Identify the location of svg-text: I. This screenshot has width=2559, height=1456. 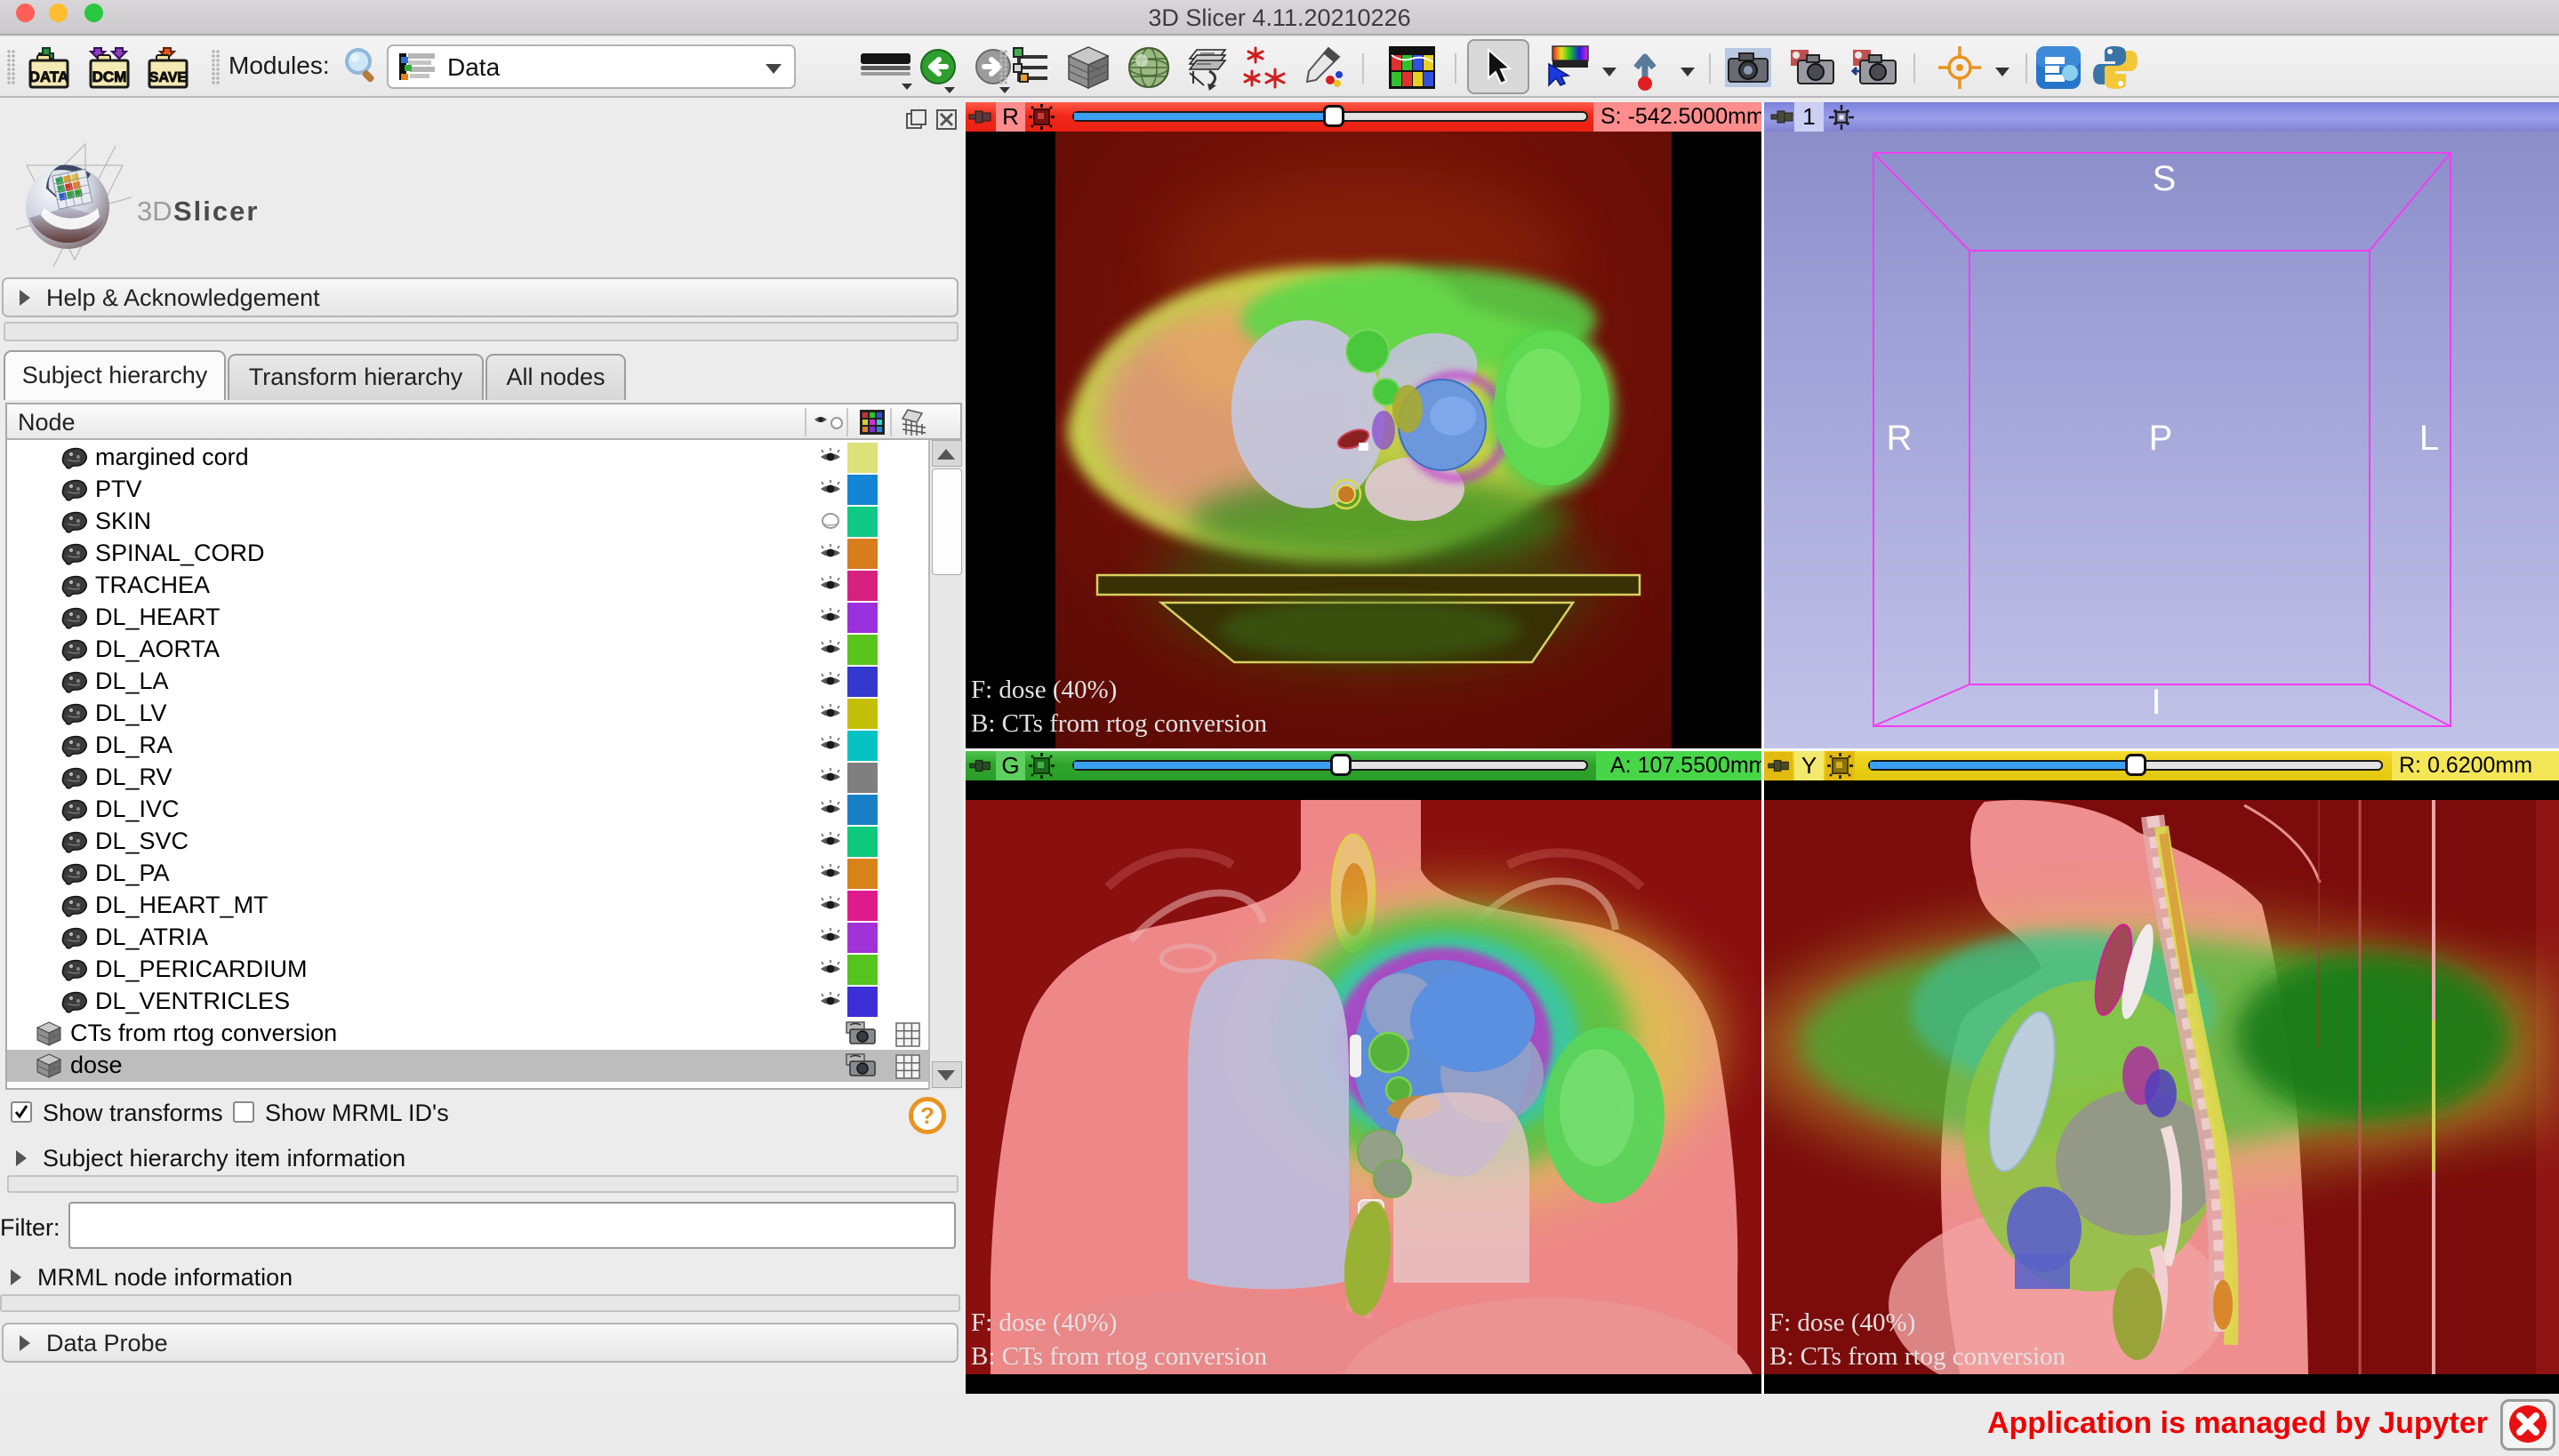
(2156, 702).